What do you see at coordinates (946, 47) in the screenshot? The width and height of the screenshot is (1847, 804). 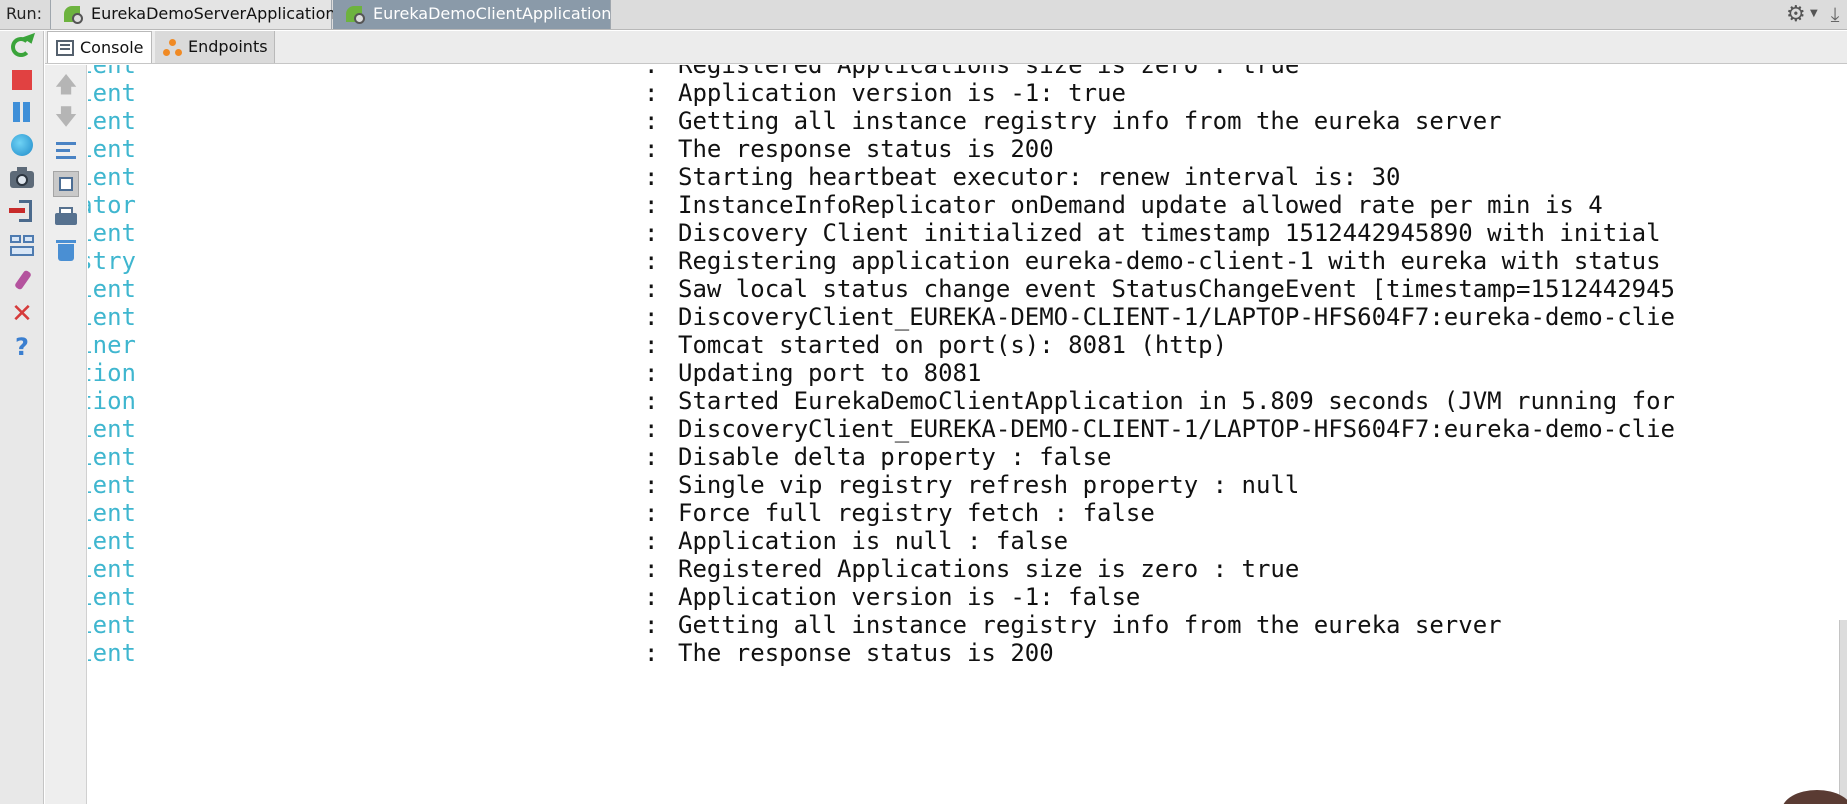 I see `console-tab-bar: Console Endpoints` at bounding box center [946, 47].